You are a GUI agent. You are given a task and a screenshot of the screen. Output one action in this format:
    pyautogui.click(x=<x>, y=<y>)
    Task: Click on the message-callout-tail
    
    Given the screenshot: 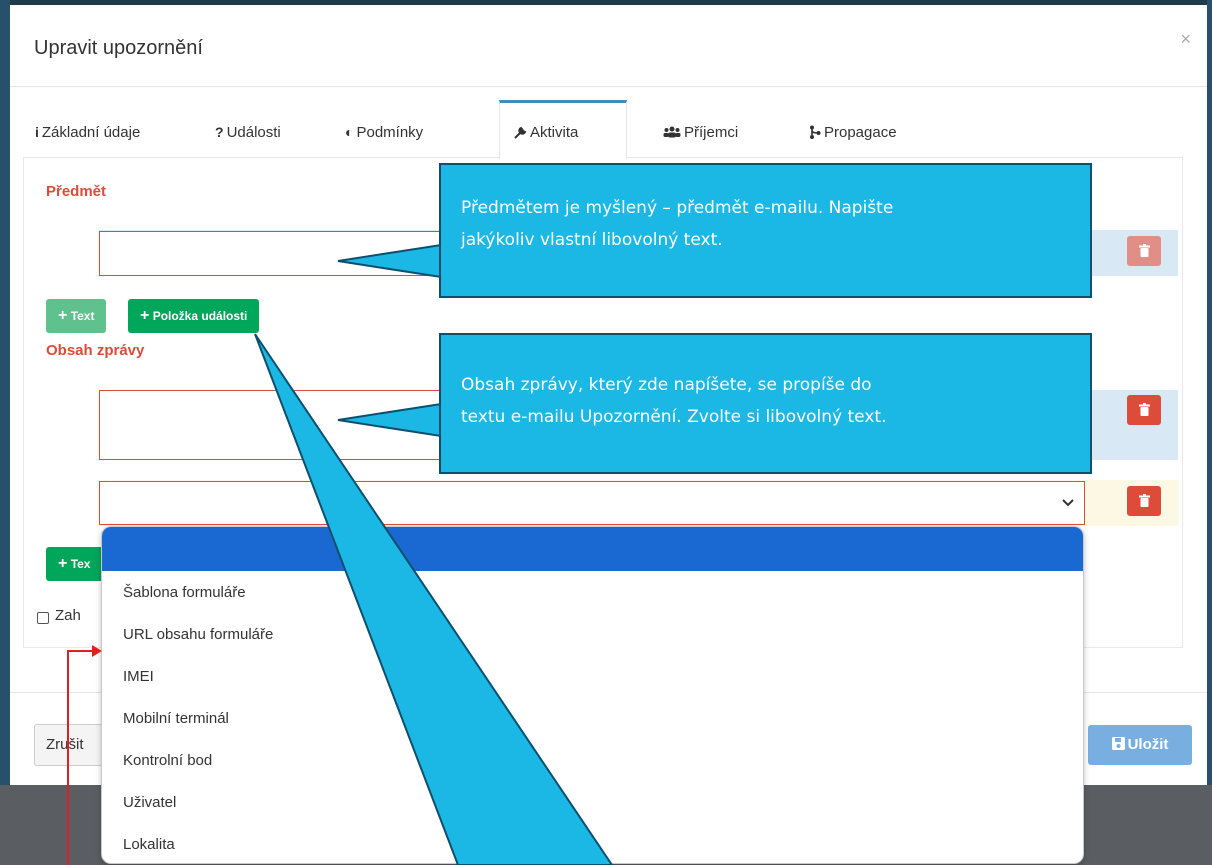 What is the action you would take?
    pyautogui.click(x=389, y=420)
    